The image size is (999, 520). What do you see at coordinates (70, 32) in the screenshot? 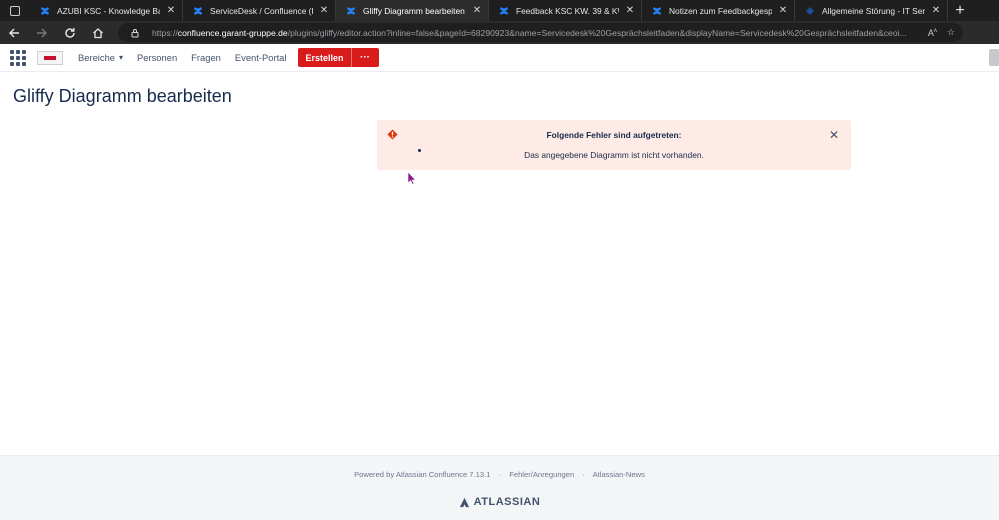
I see `reload-icon` at bounding box center [70, 32].